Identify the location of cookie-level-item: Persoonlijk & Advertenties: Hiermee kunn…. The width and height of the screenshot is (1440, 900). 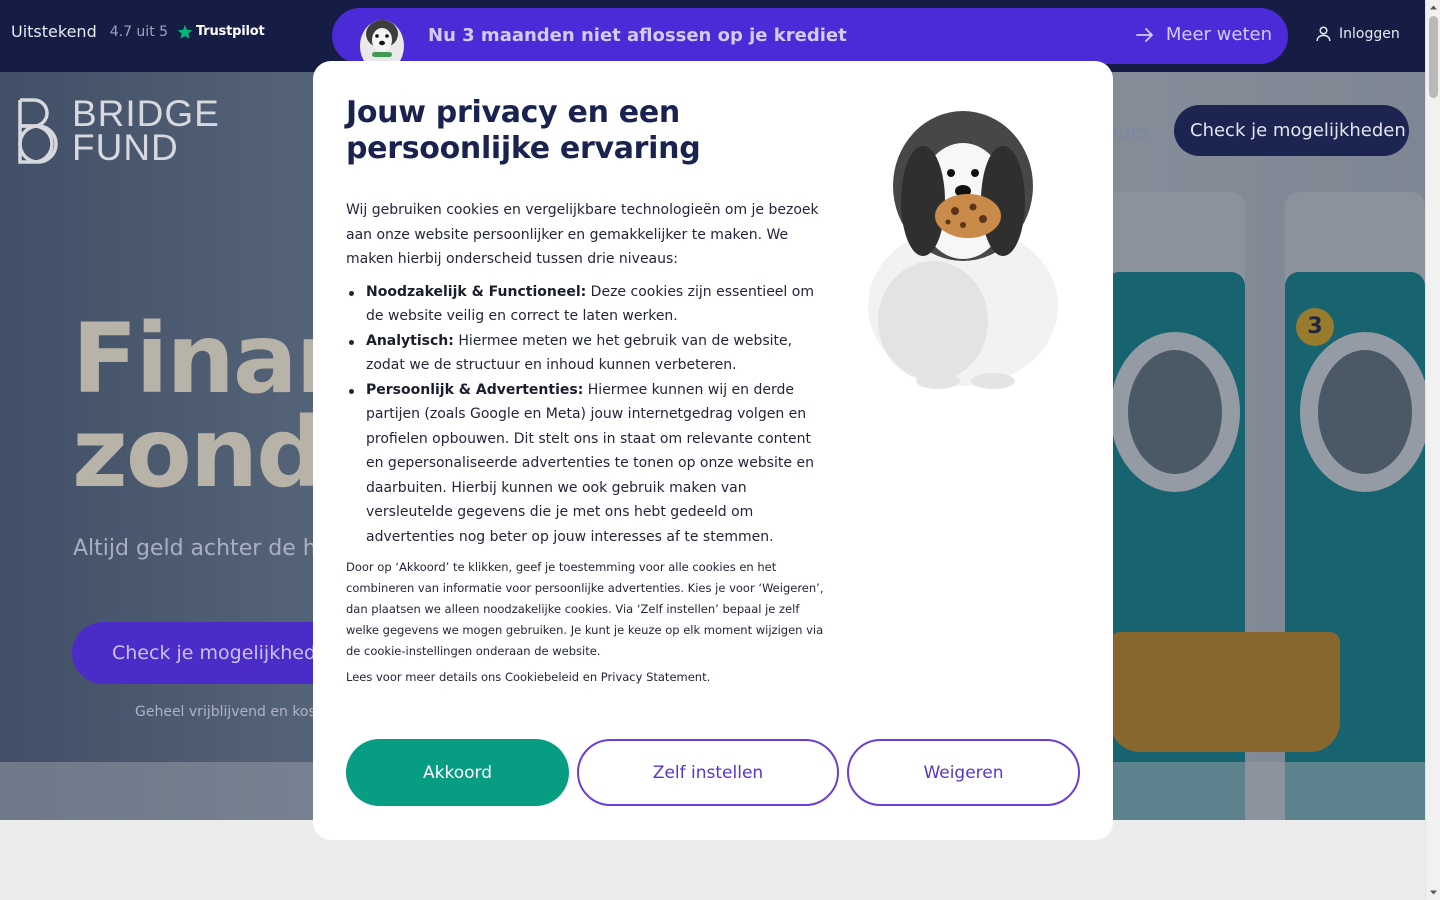
(586, 464).